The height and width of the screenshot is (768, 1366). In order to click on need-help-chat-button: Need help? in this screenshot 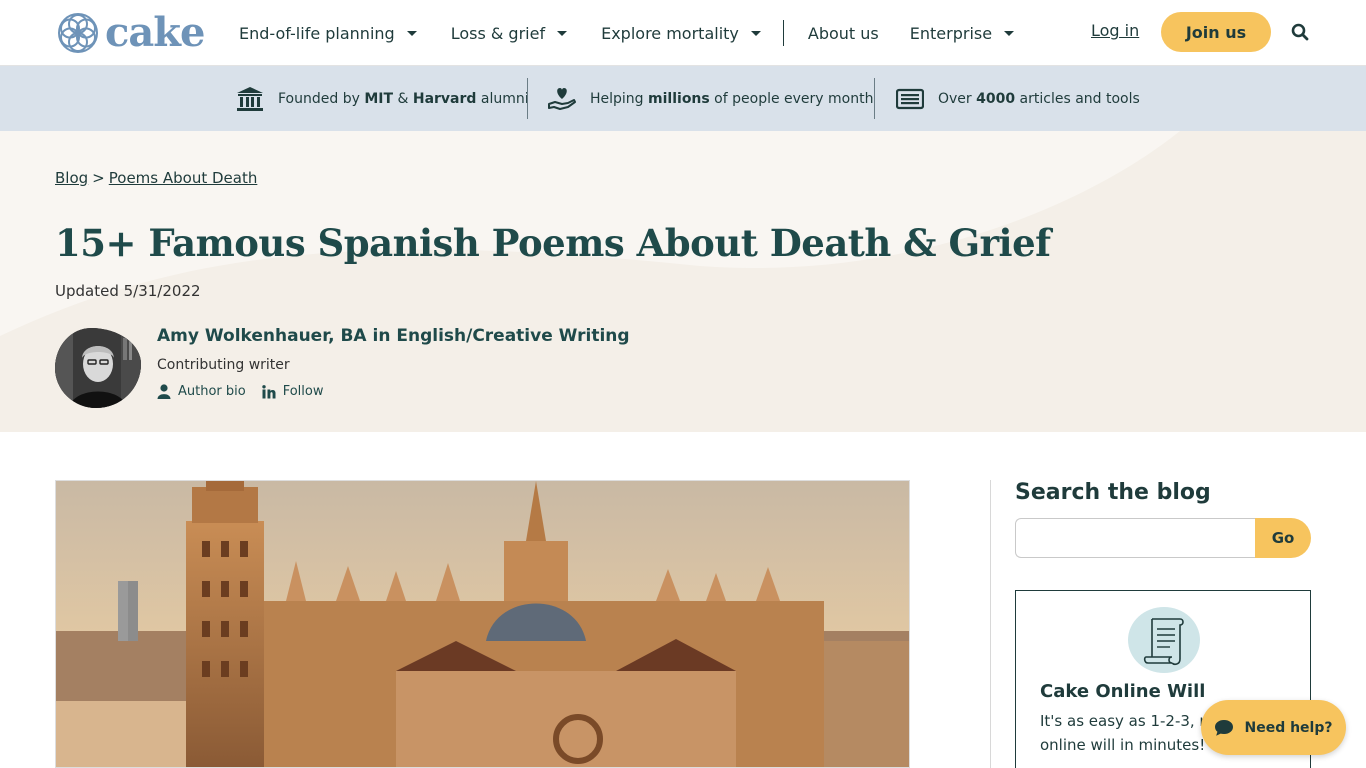, I will do `click(1273, 727)`.